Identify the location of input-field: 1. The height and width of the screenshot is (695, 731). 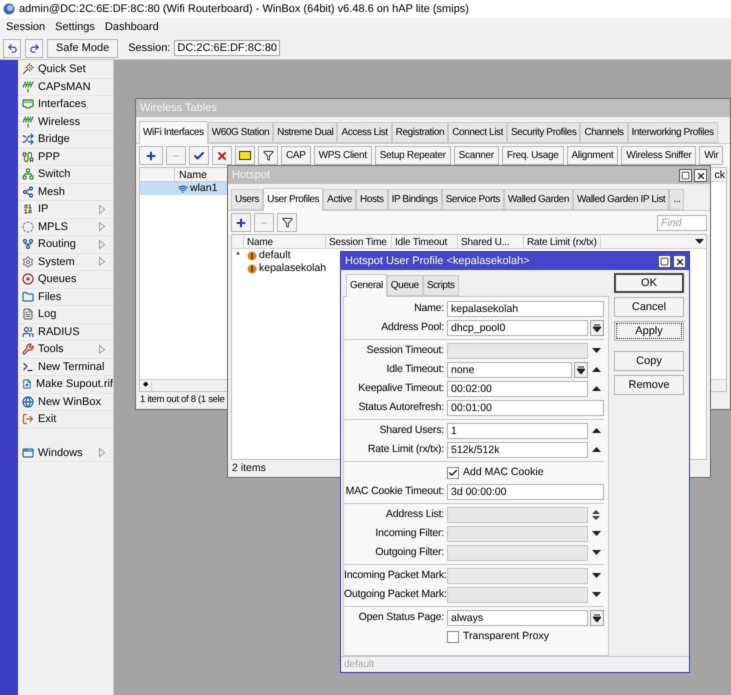
(517, 430).